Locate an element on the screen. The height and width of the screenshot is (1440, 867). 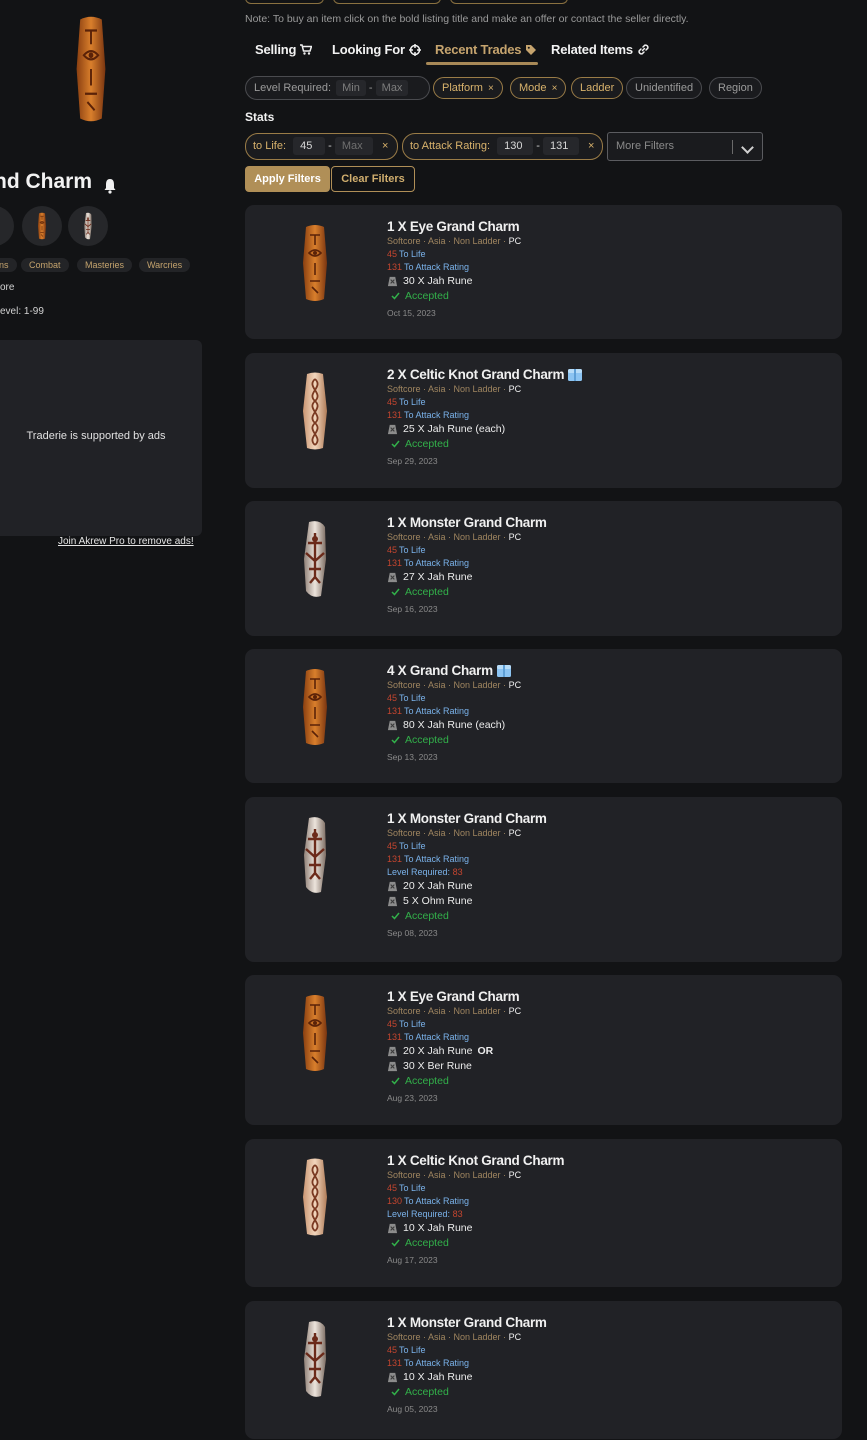
level-min-input: Min is located at coordinates (351, 88).